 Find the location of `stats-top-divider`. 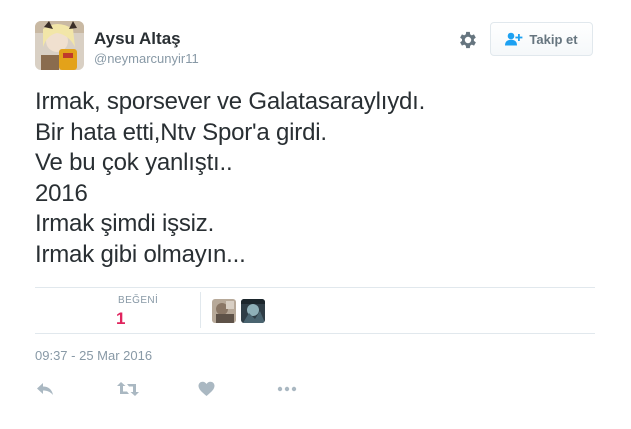

stats-top-divider is located at coordinates (315, 287).